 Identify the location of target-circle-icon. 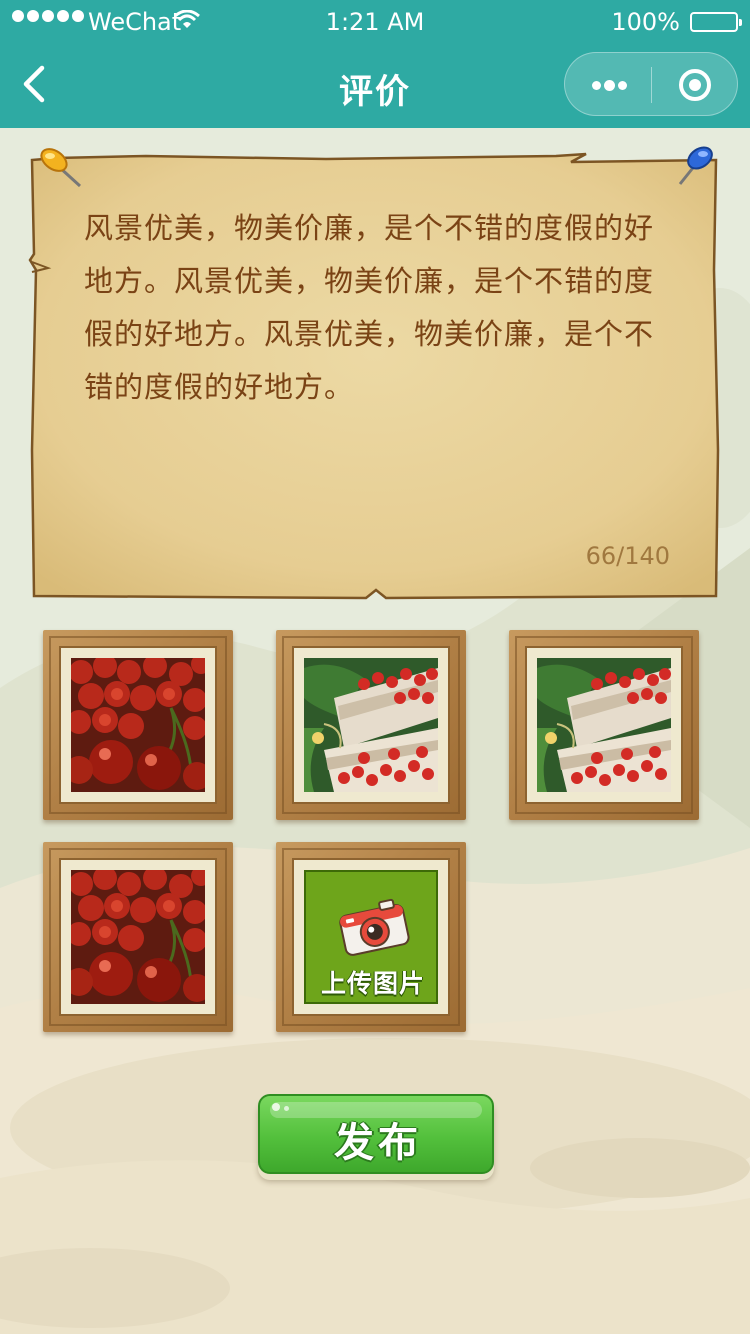
(695, 85).